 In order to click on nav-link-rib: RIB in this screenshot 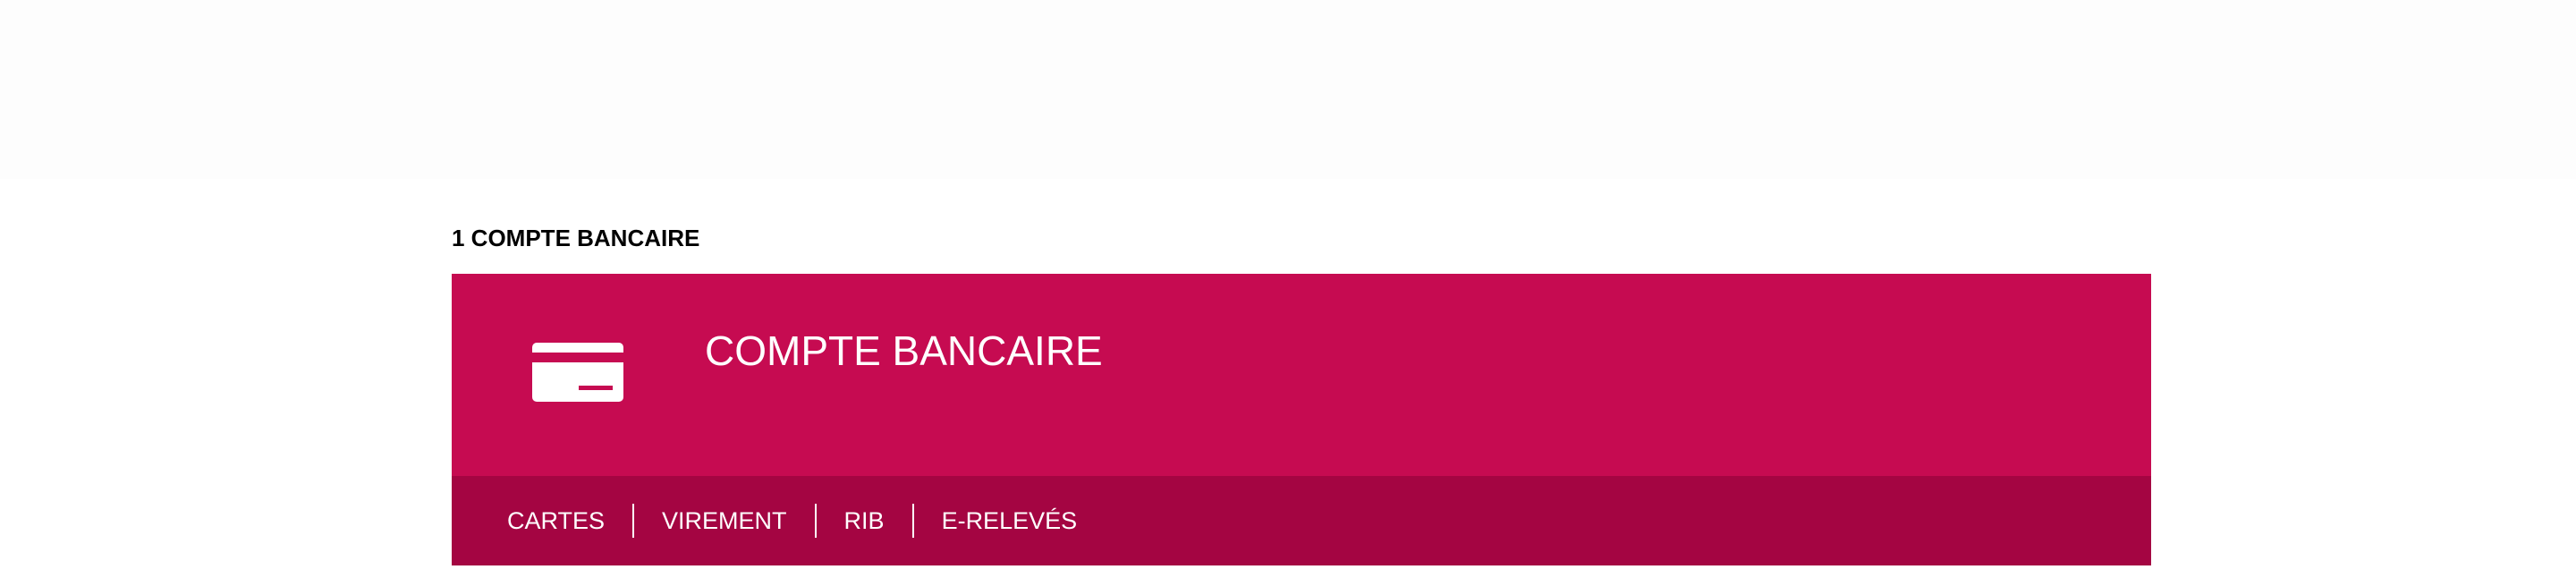, I will do `click(864, 521)`.